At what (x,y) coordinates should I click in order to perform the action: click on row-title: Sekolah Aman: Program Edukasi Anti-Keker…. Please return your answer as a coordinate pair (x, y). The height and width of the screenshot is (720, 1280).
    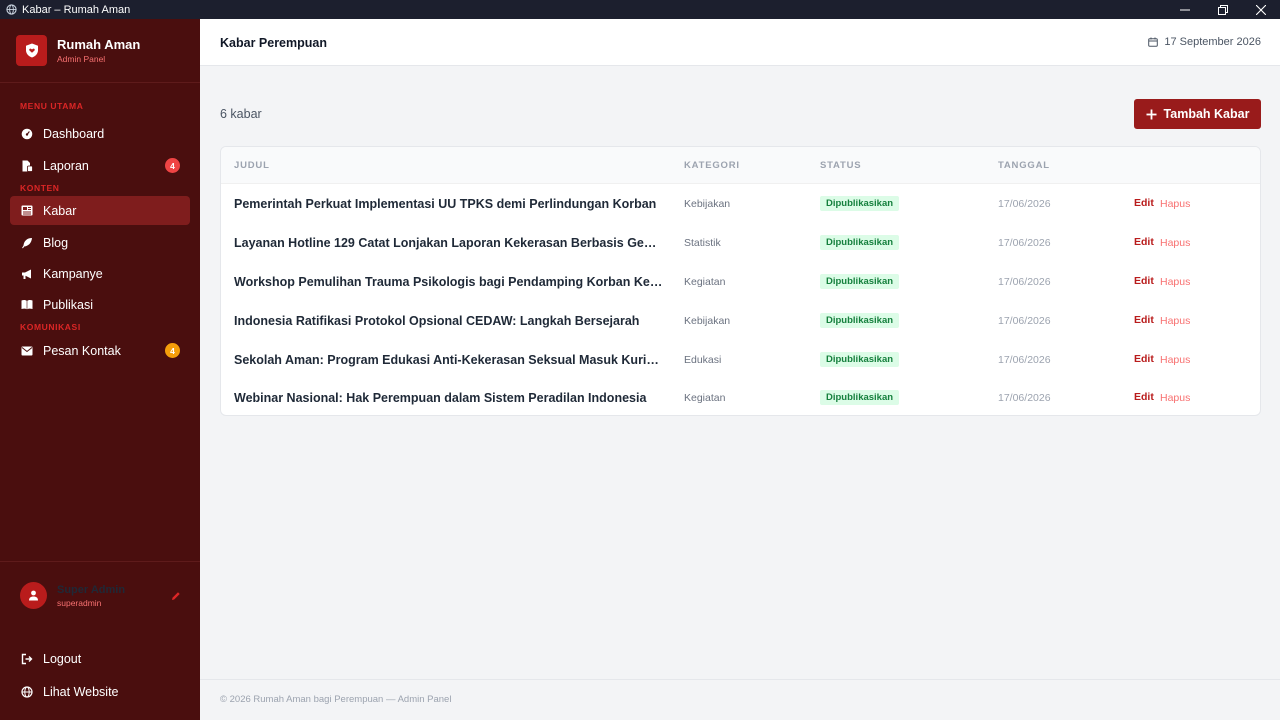
    Looking at the image, I should click on (449, 360).